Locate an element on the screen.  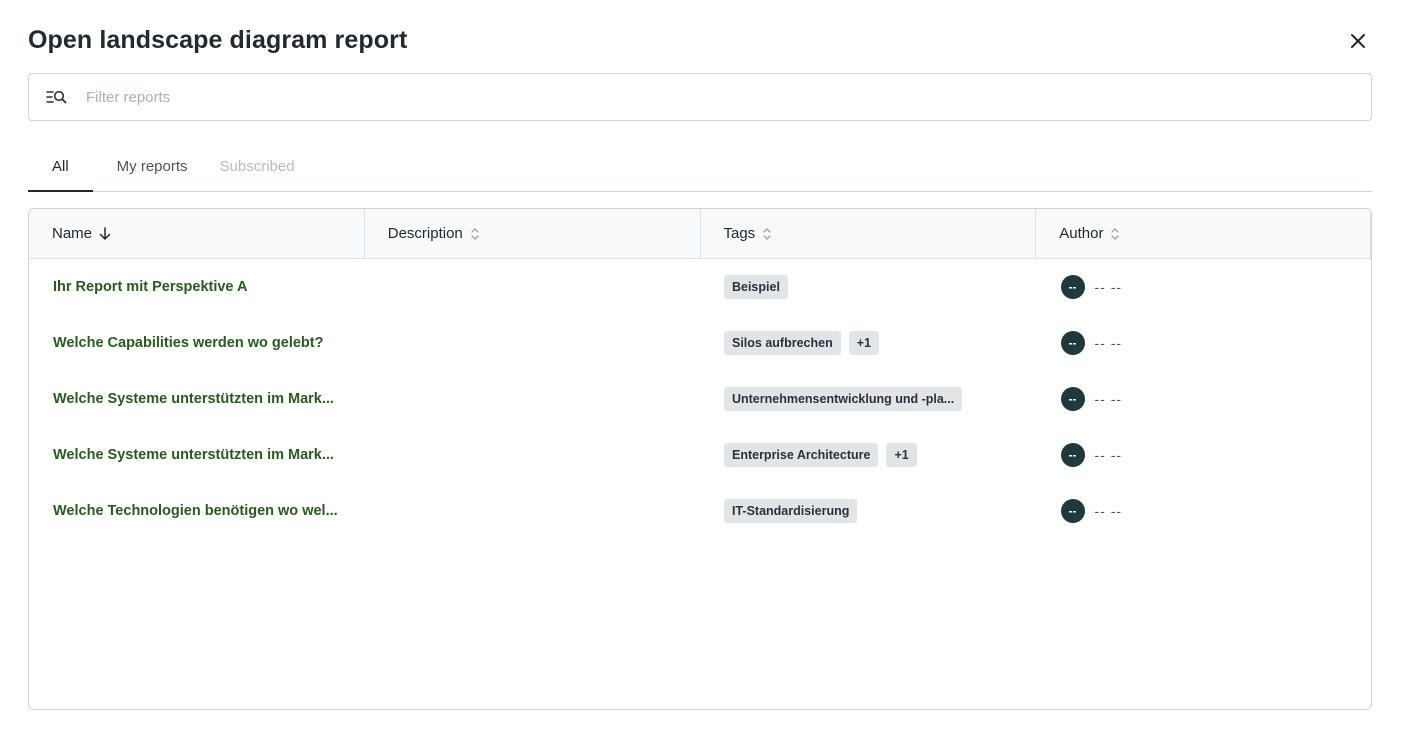
column-header-name: Name is located at coordinates (197, 233).